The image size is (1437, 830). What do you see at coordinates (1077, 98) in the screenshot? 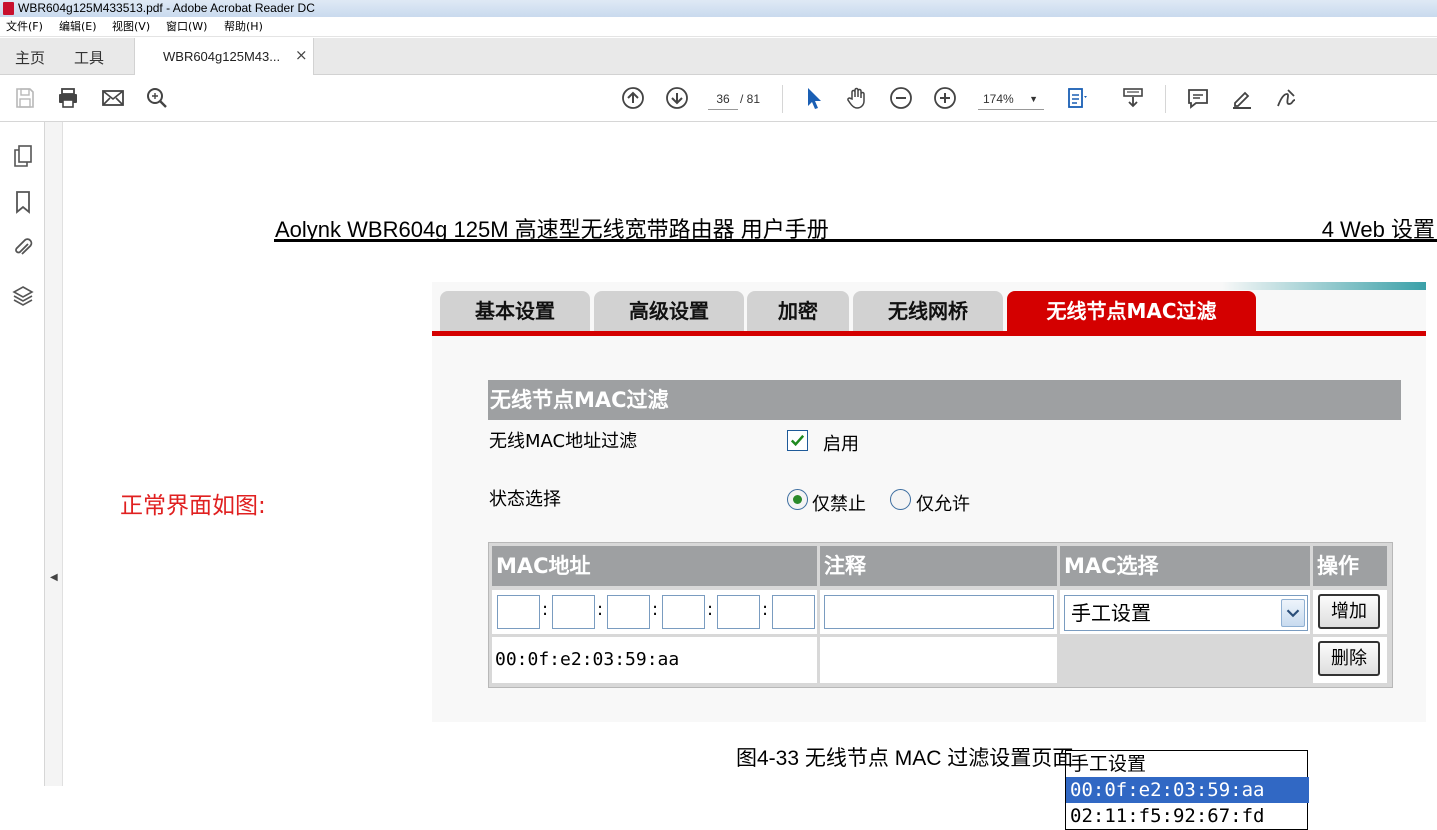
I see `fit-page-icon` at bounding box center [1077, 98].